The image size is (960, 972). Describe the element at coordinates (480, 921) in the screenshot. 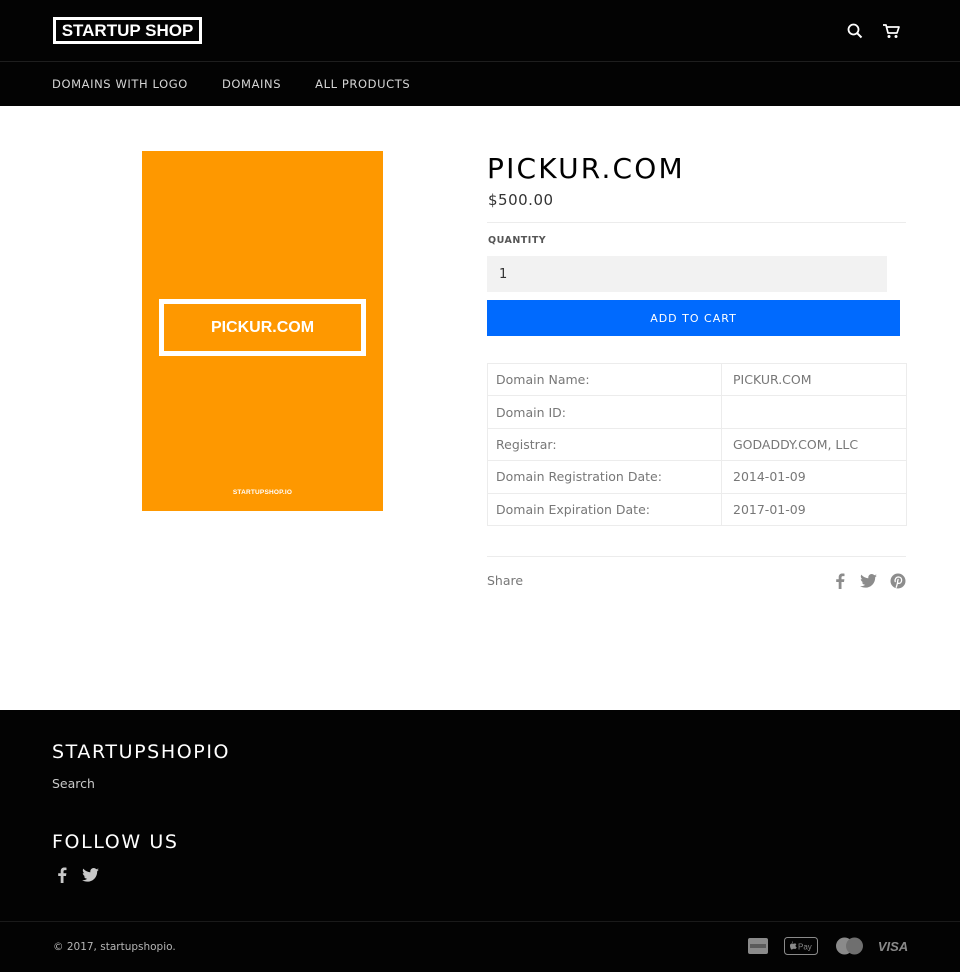

I see `footer-divider` at that location.